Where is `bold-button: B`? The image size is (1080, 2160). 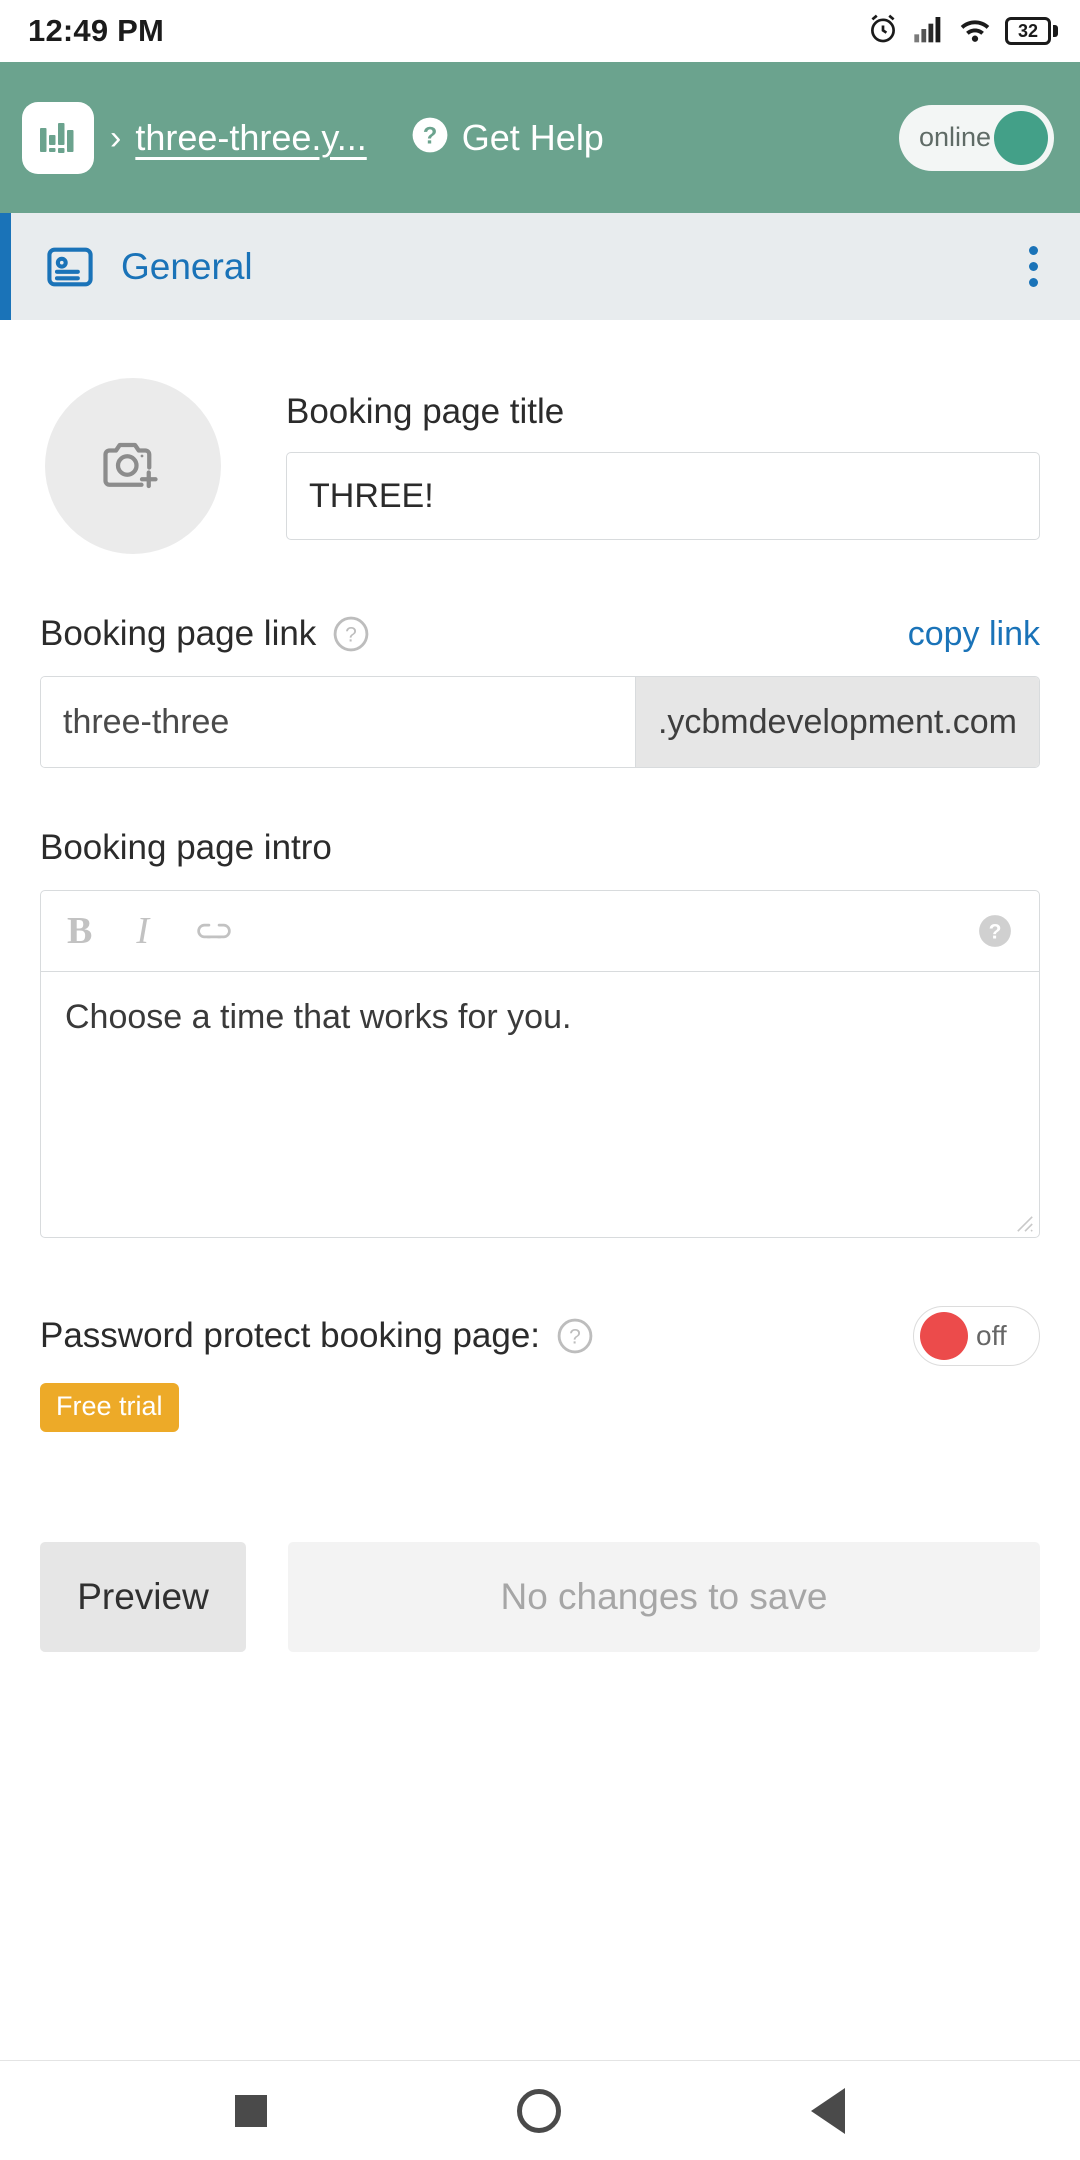 bold-button: B is located at coordinates (79, 931).